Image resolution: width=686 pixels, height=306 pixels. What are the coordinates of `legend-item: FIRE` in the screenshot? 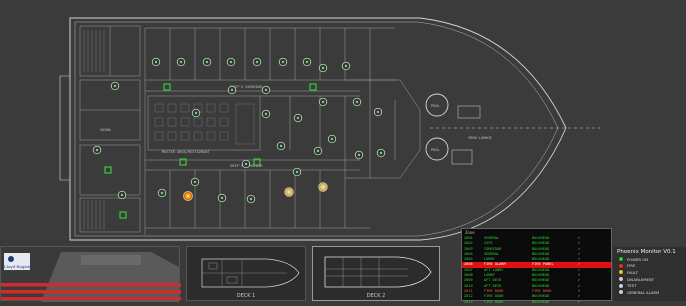 It's located at (649, 266).